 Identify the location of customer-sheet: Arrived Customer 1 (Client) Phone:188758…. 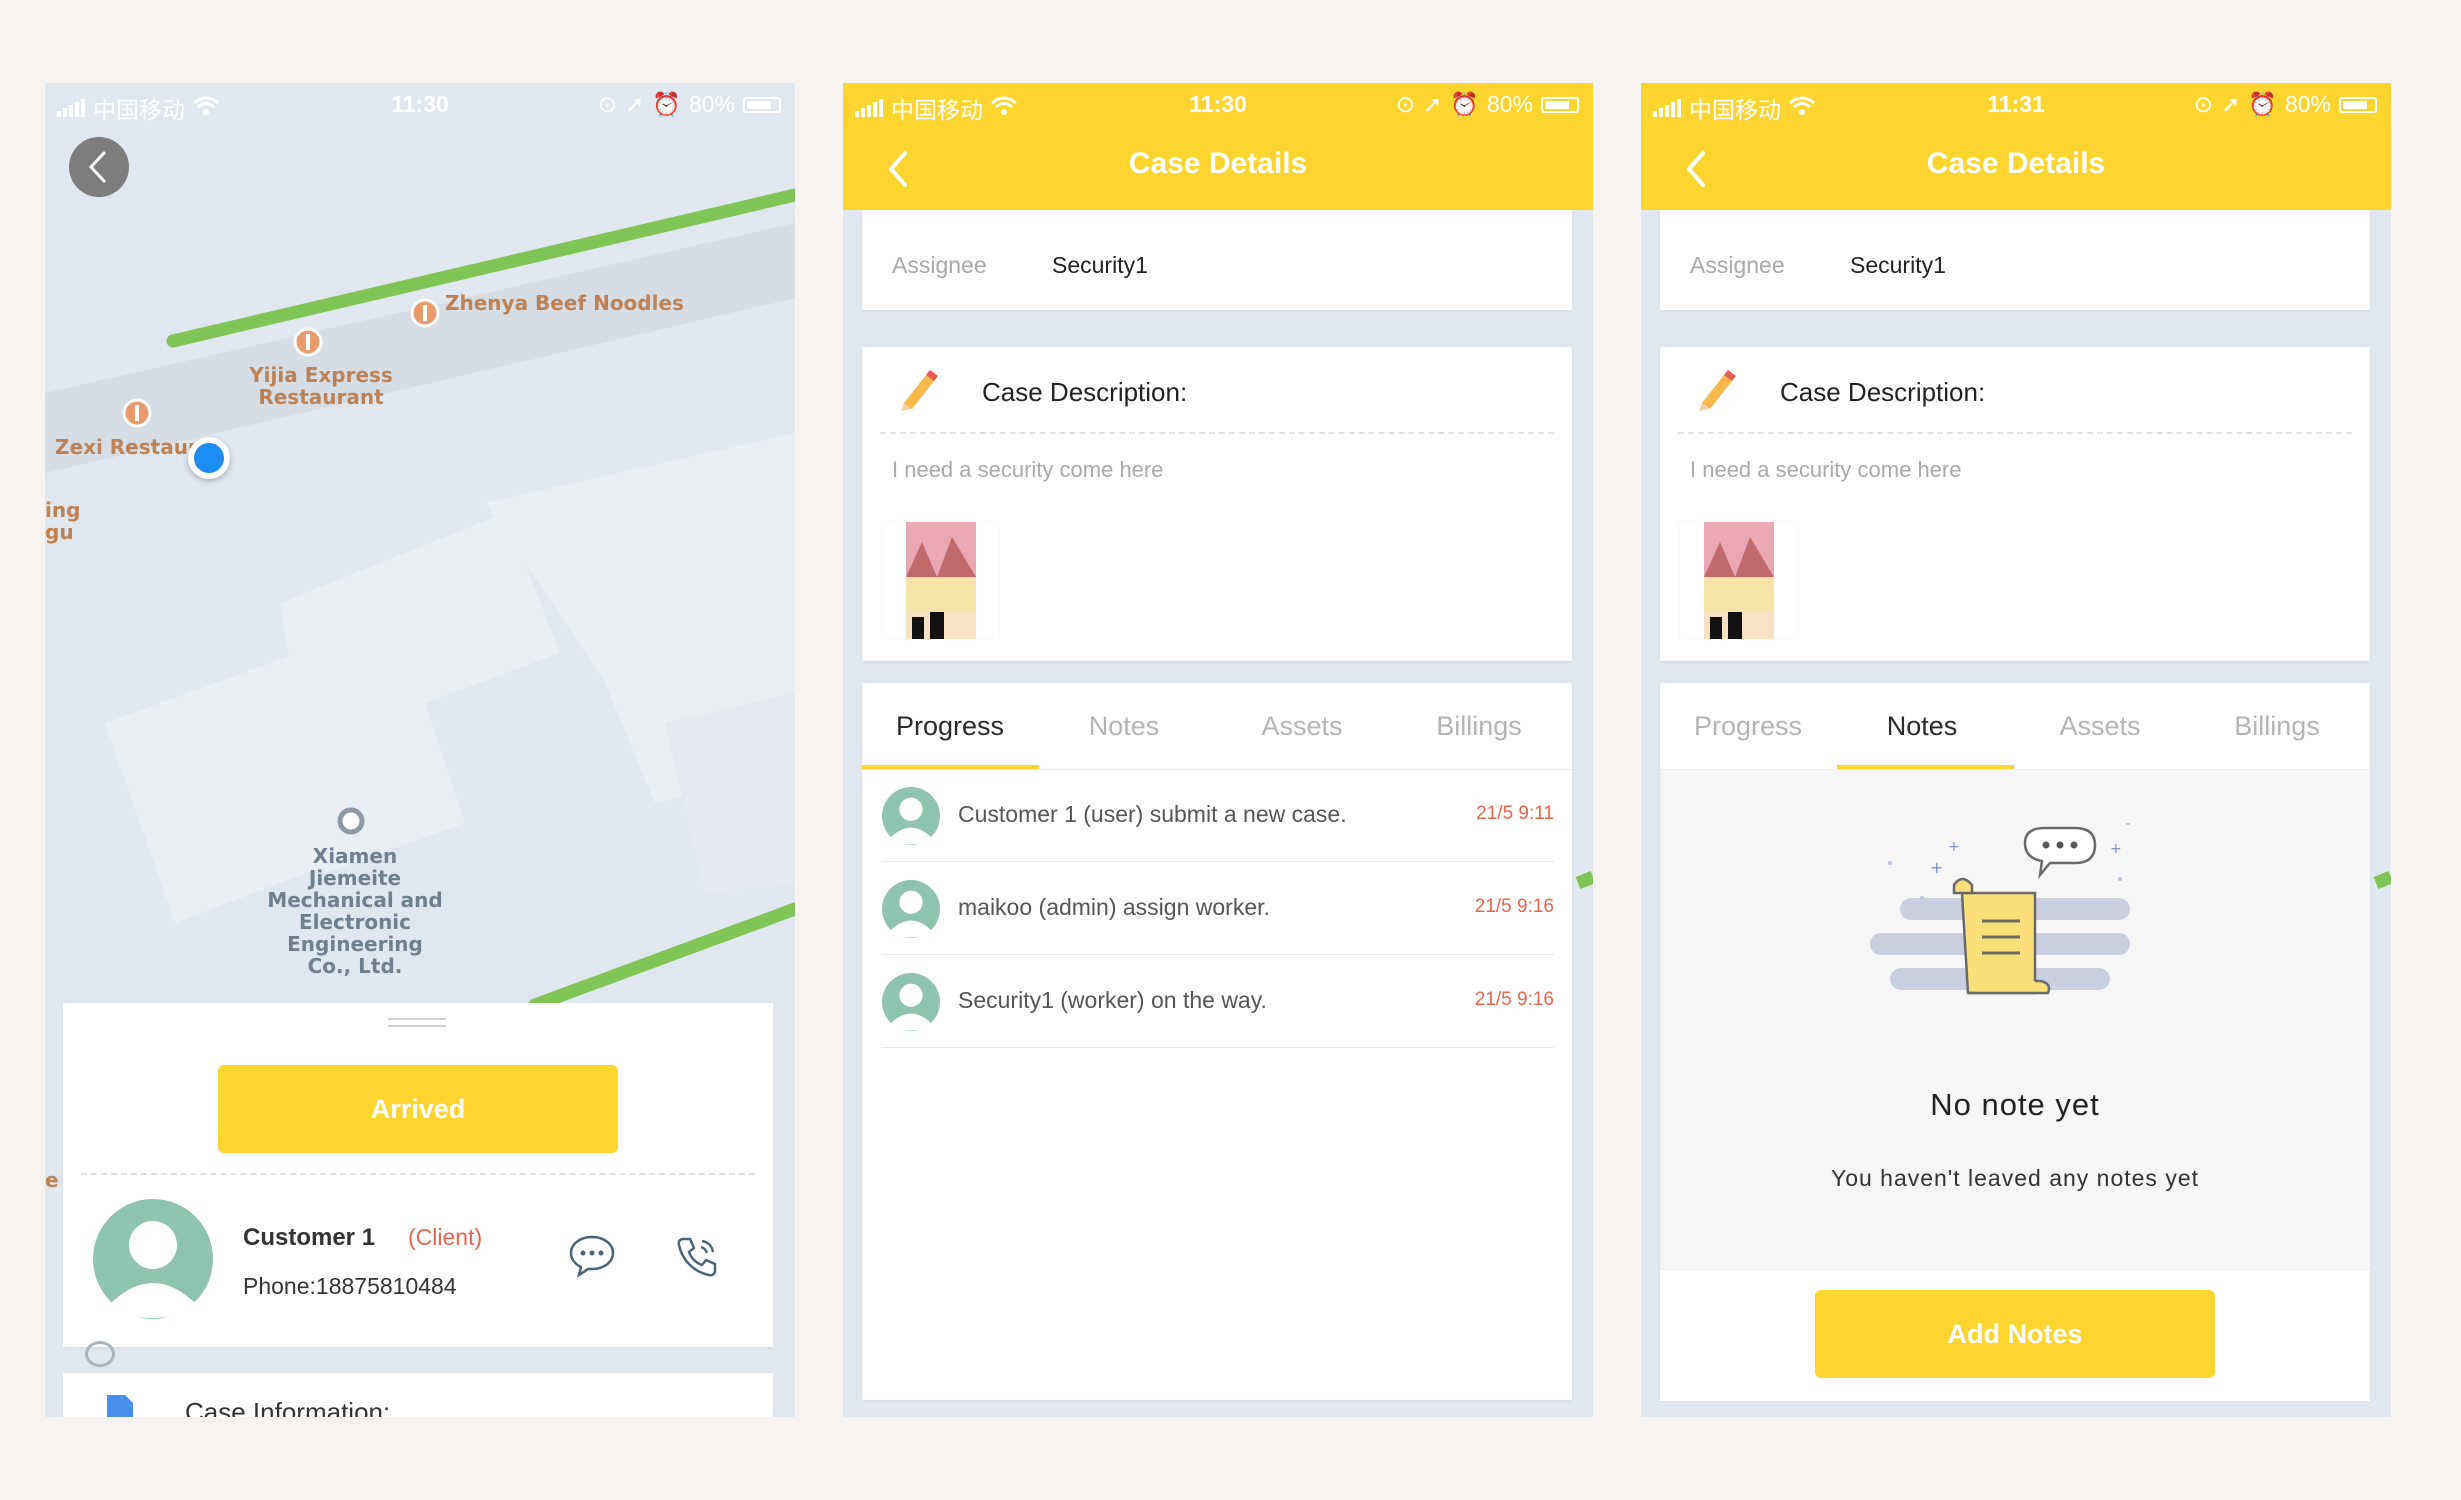
(418, 1175).